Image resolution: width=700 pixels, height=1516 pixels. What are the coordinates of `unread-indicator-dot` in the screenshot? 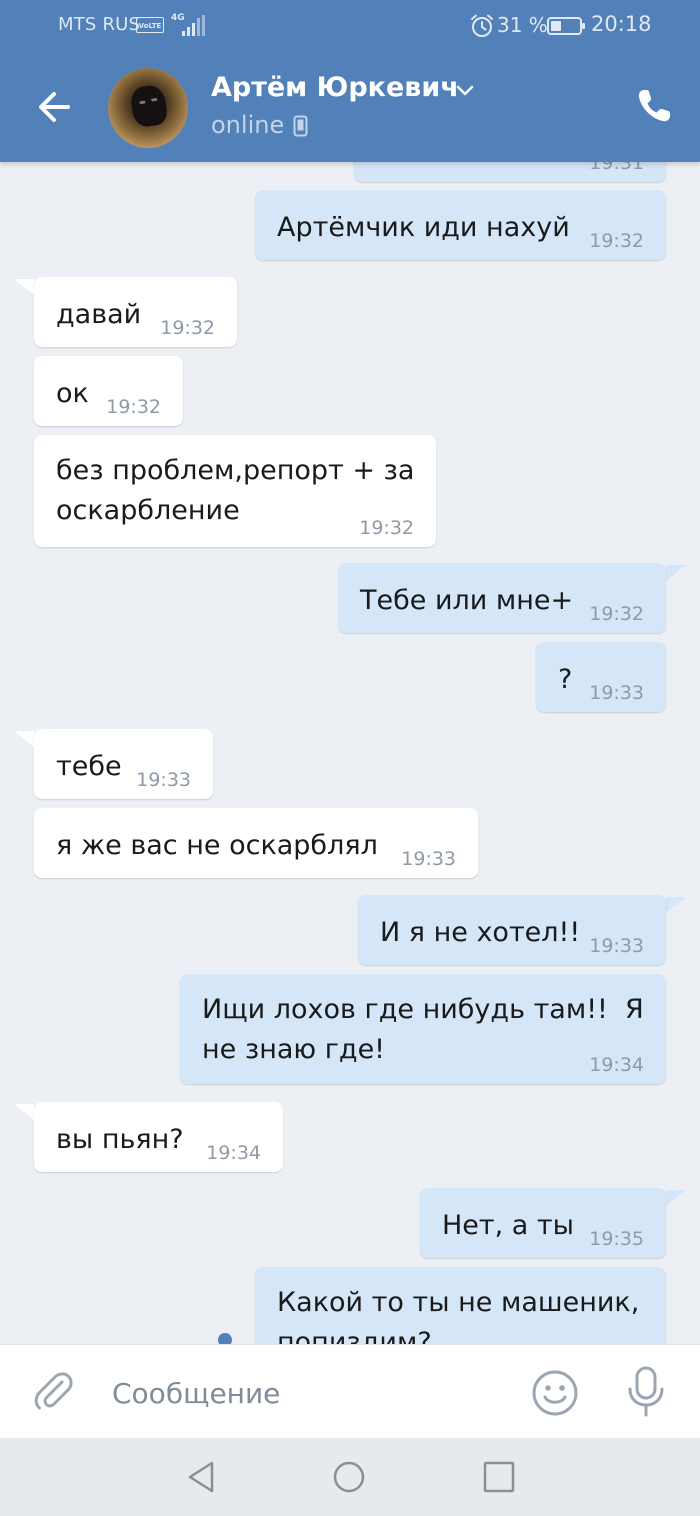 It's located at (225, 1338).